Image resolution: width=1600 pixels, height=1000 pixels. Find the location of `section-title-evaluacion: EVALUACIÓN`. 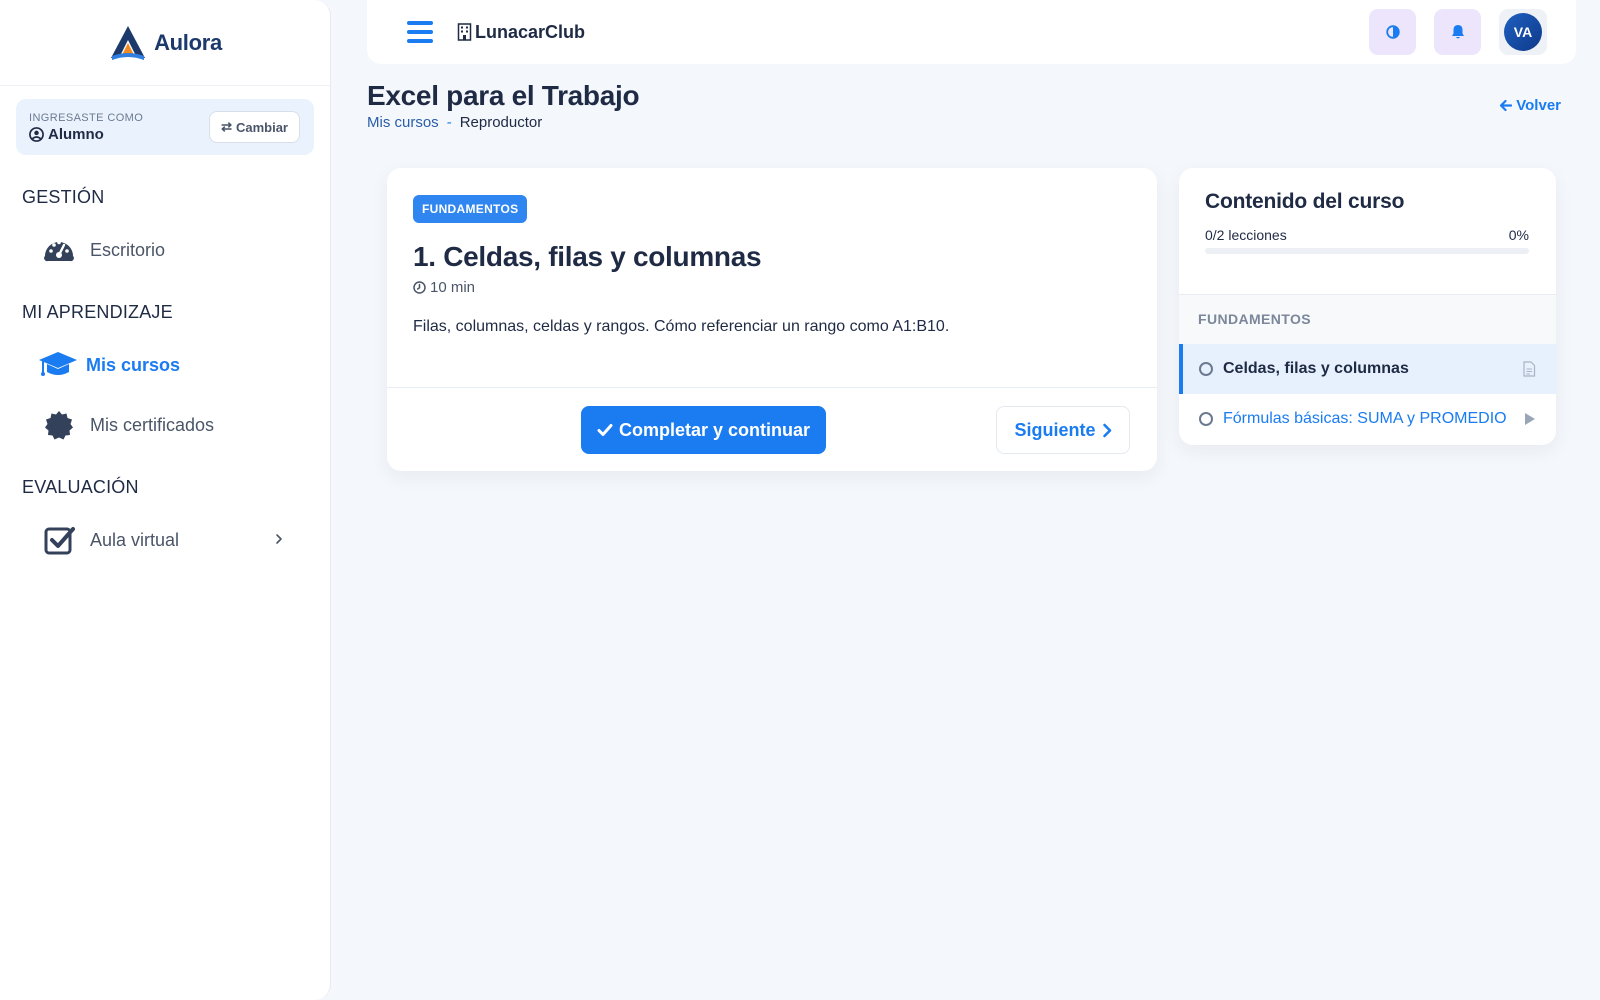

section-title-evaluacion: EVALUACIÓN is located at coordinates (80, 487).